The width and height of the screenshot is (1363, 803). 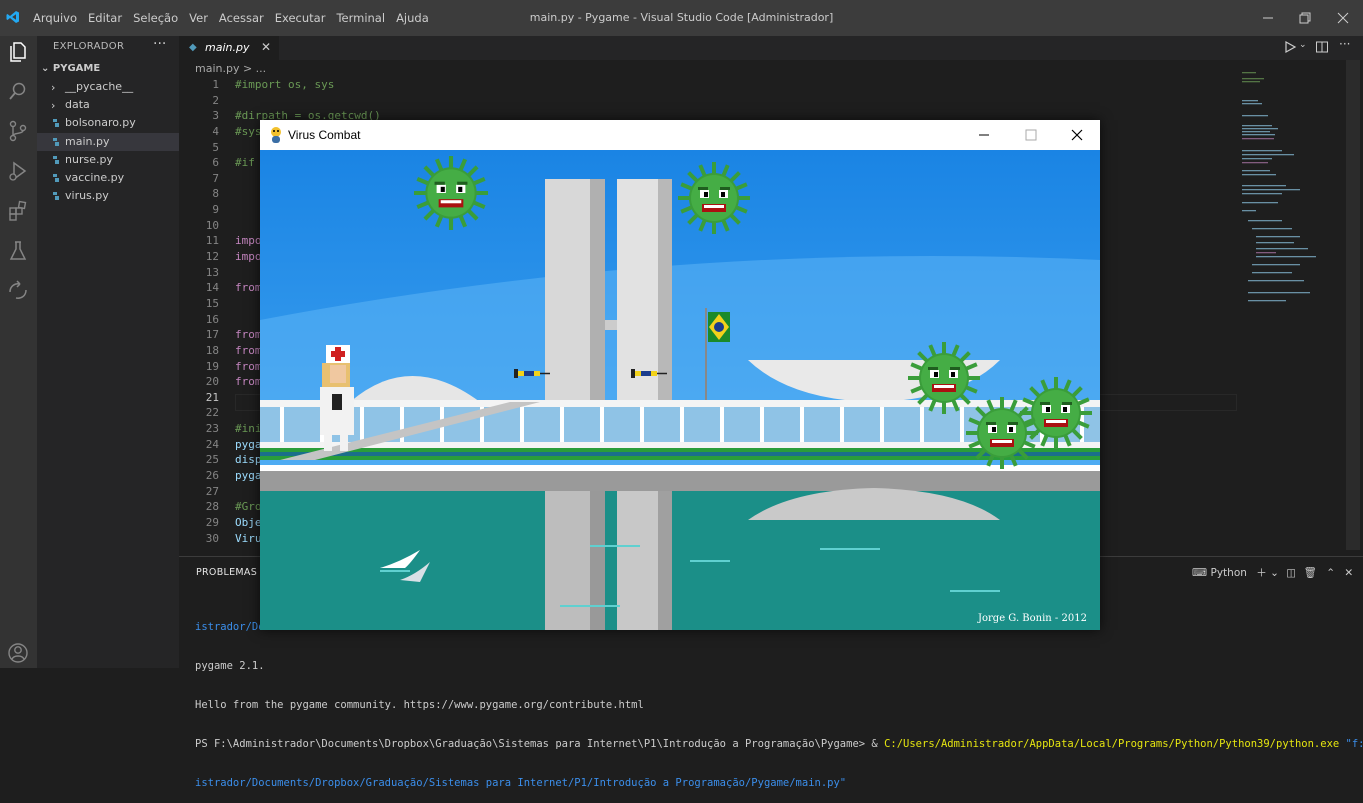 I want to click on terminal-shell-label: Python, so click(x=1229, y=573).